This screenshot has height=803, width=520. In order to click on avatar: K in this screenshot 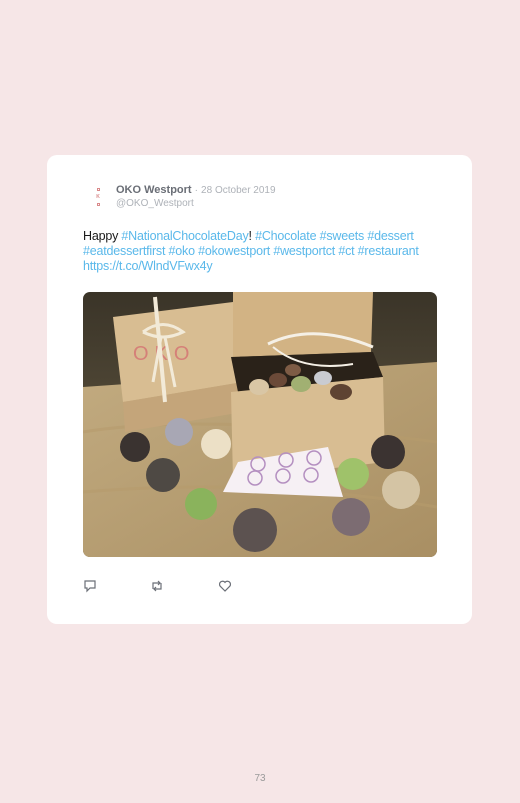, I will do `click(98, 197)`.